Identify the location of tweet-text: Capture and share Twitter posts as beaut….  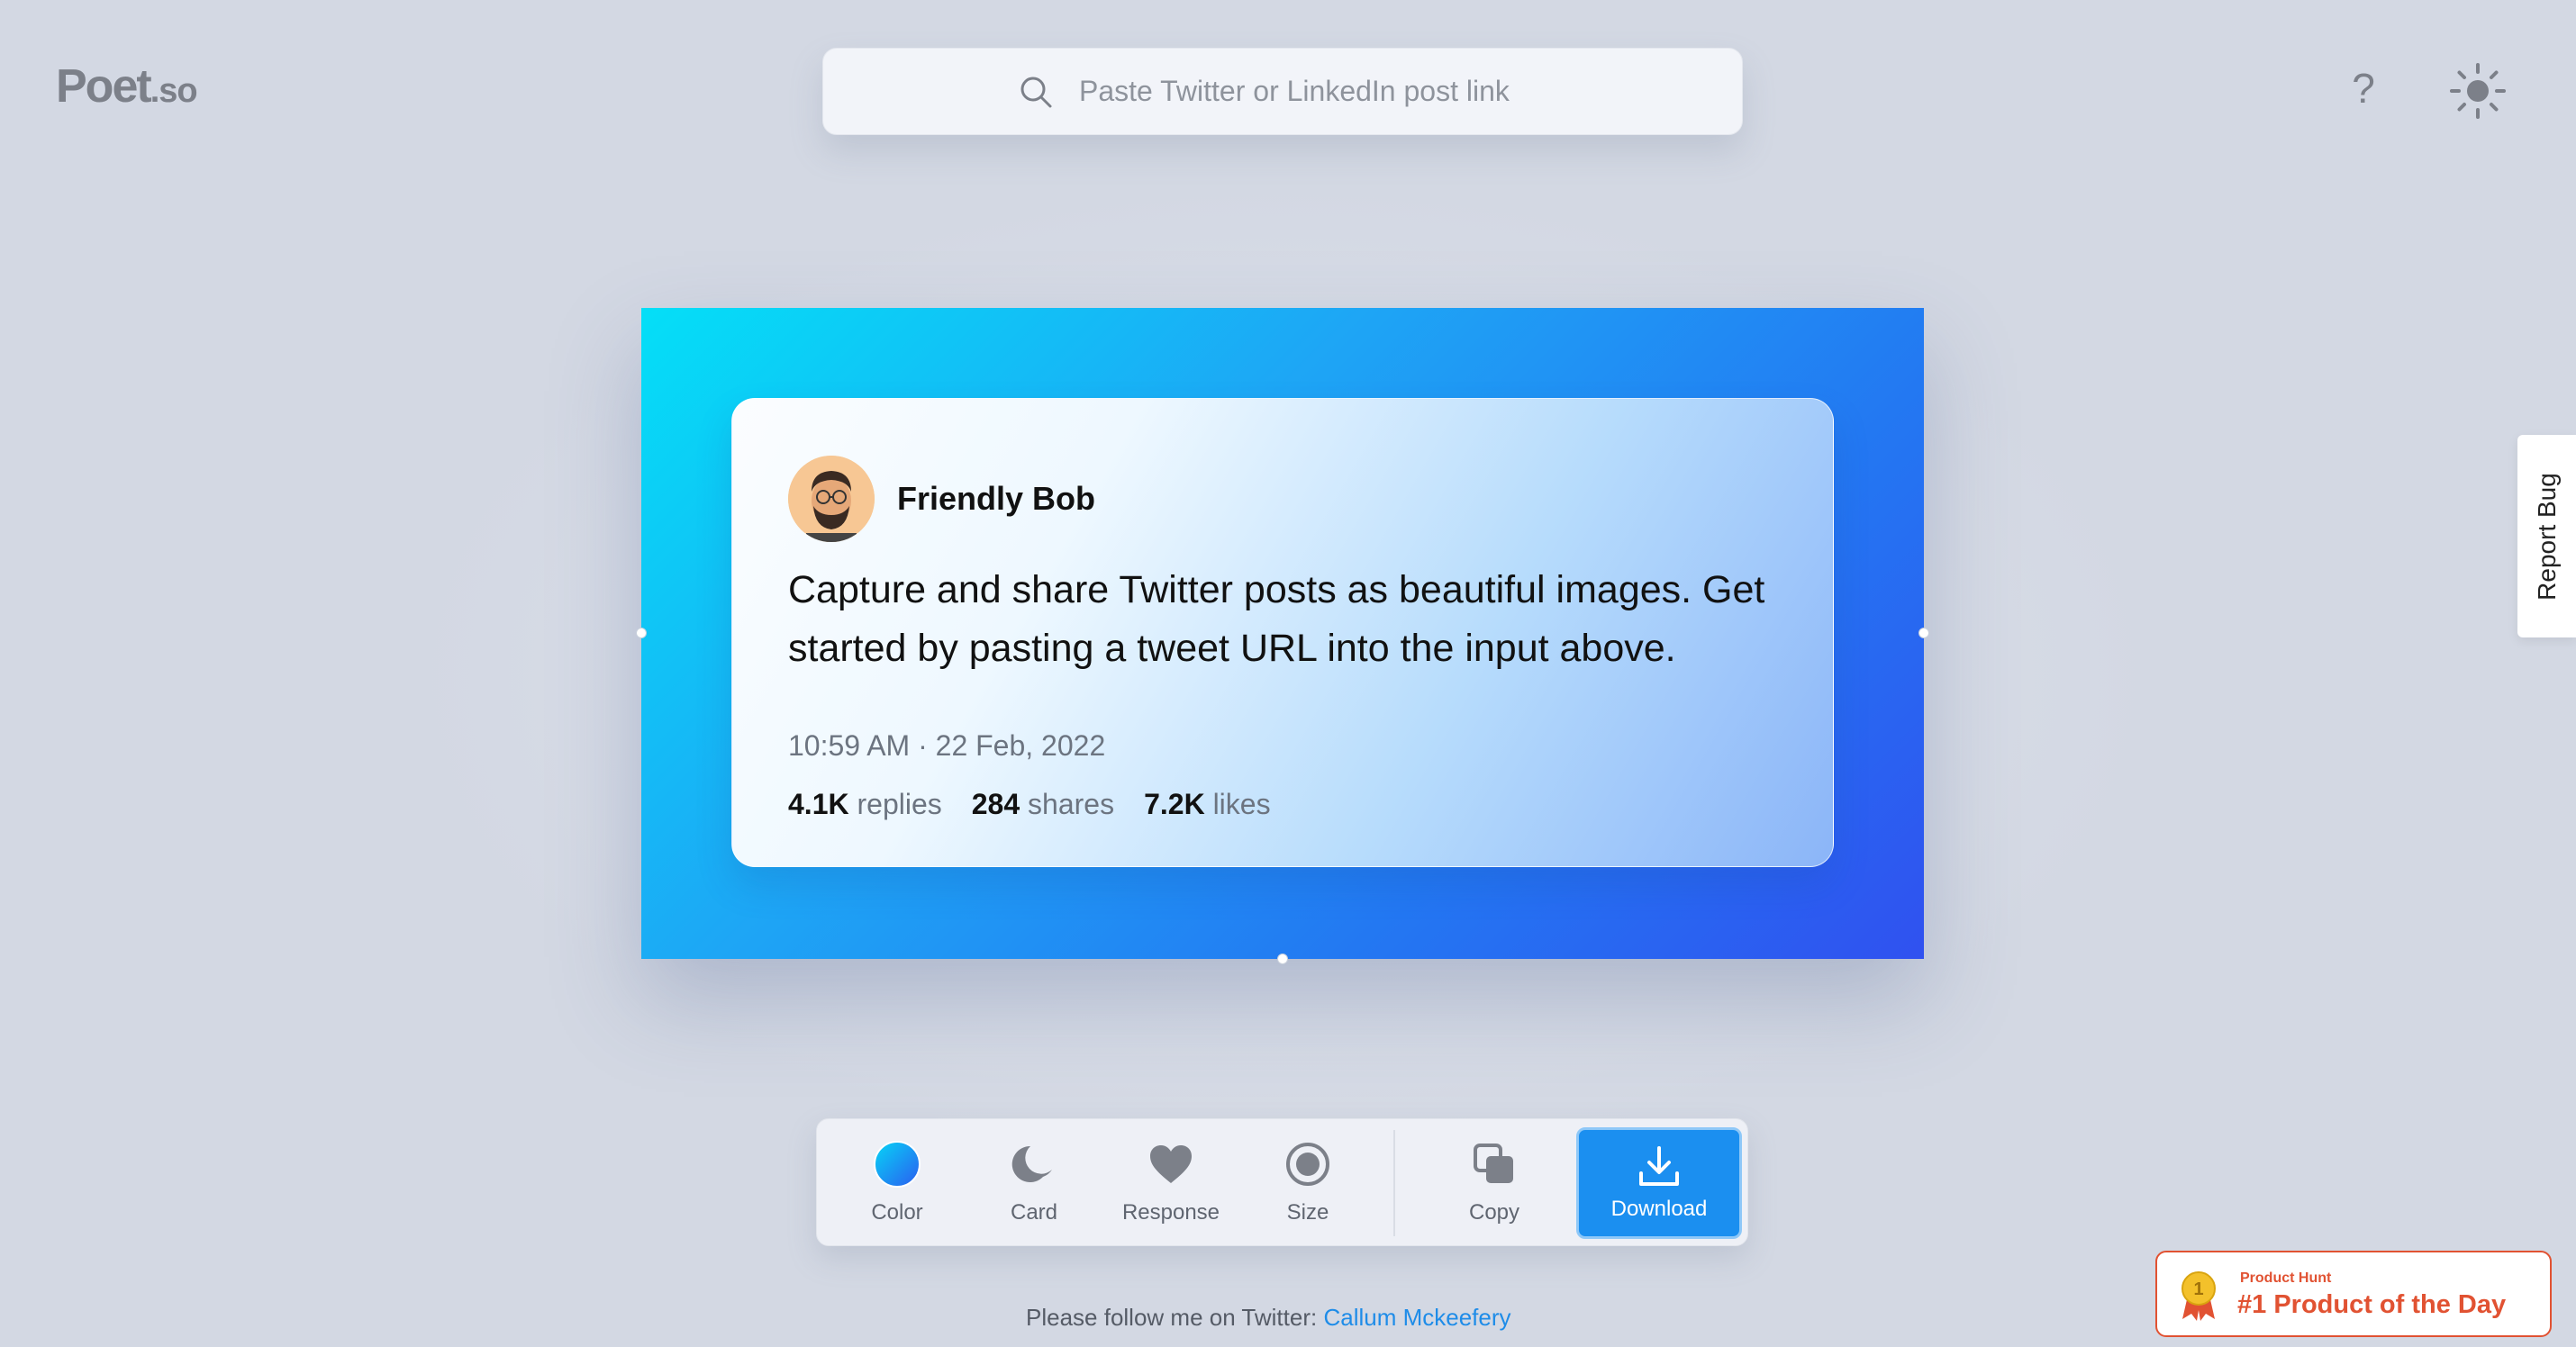
(1276, 619).